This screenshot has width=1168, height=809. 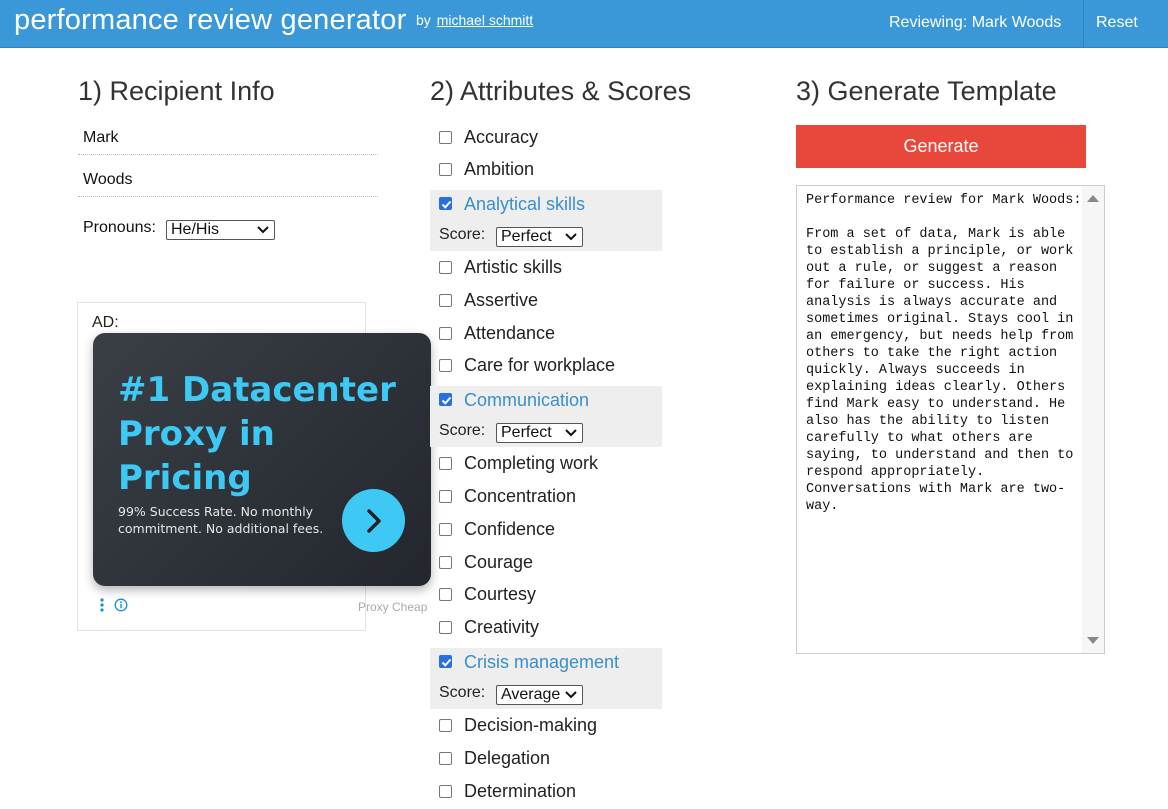 I want to click on scroll-down-icon, so click(x=1093, y=641).